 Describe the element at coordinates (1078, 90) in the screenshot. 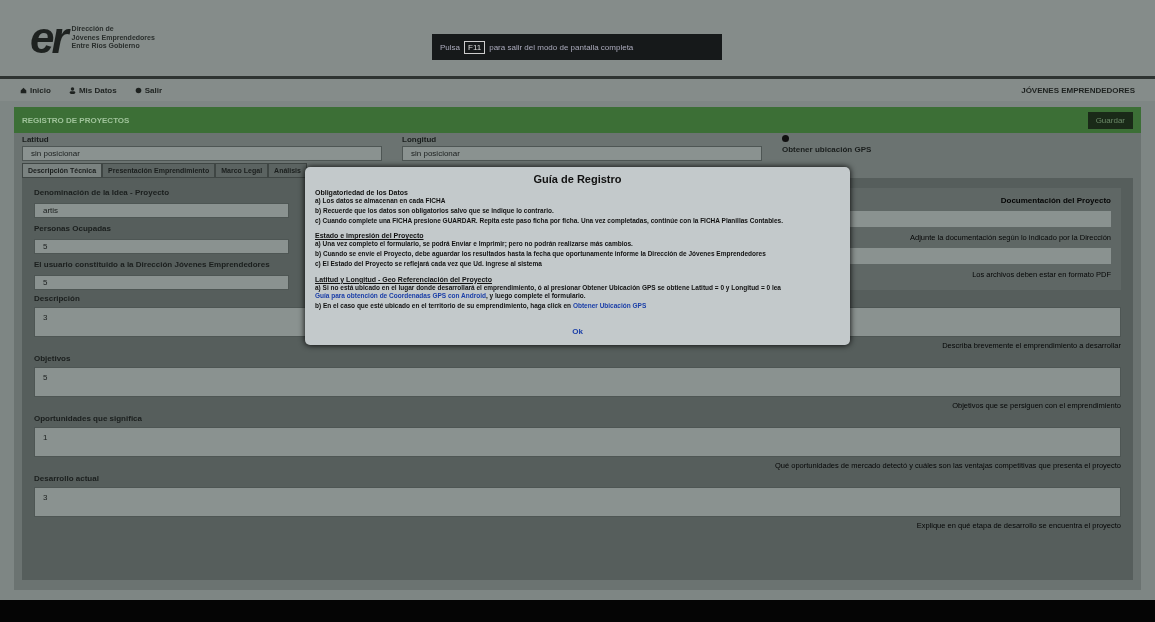

I see `user-name: JÓVENES EMPRENDEDORES` at that location.